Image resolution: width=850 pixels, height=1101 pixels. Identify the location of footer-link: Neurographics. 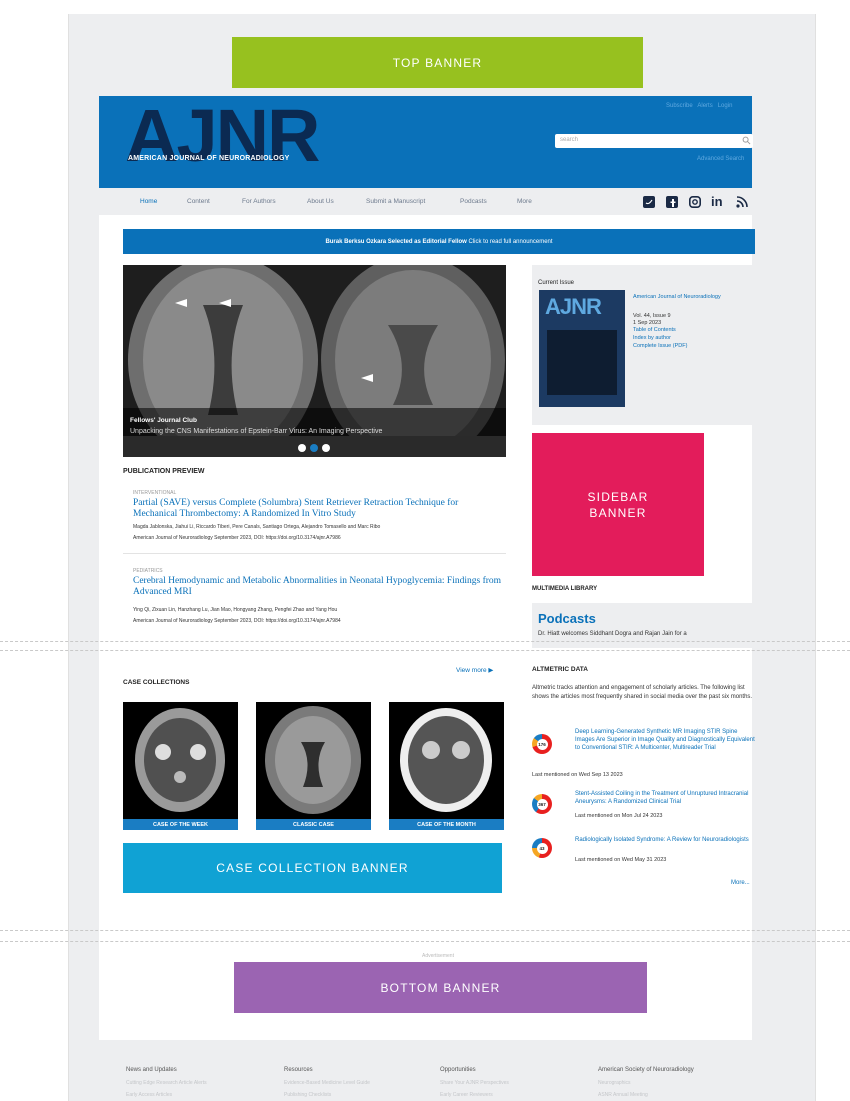
(614, 1083).